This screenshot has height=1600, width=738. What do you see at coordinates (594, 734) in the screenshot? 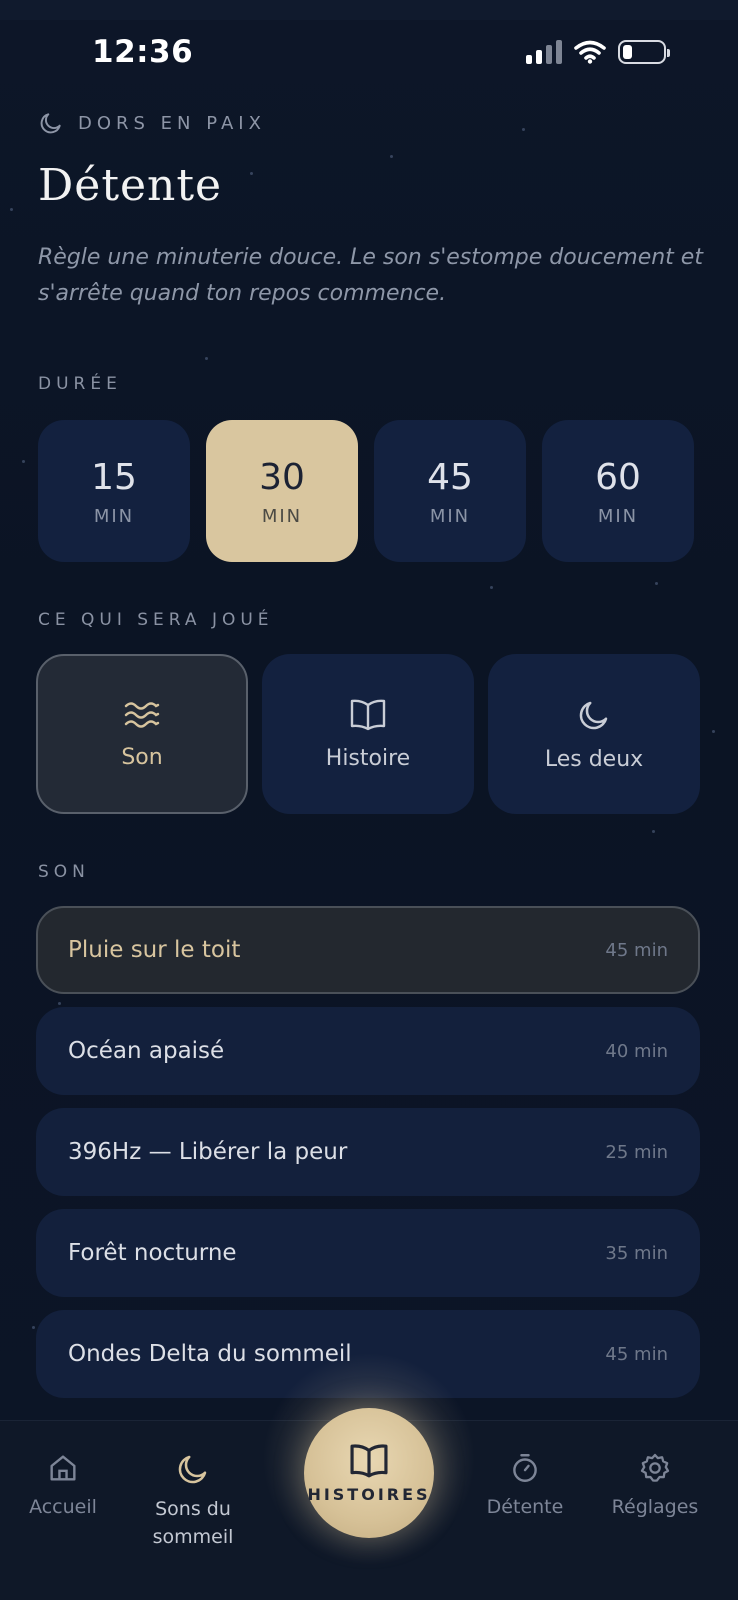
I see `play-mode-both: Les deux` at bounding box center [594, 734].